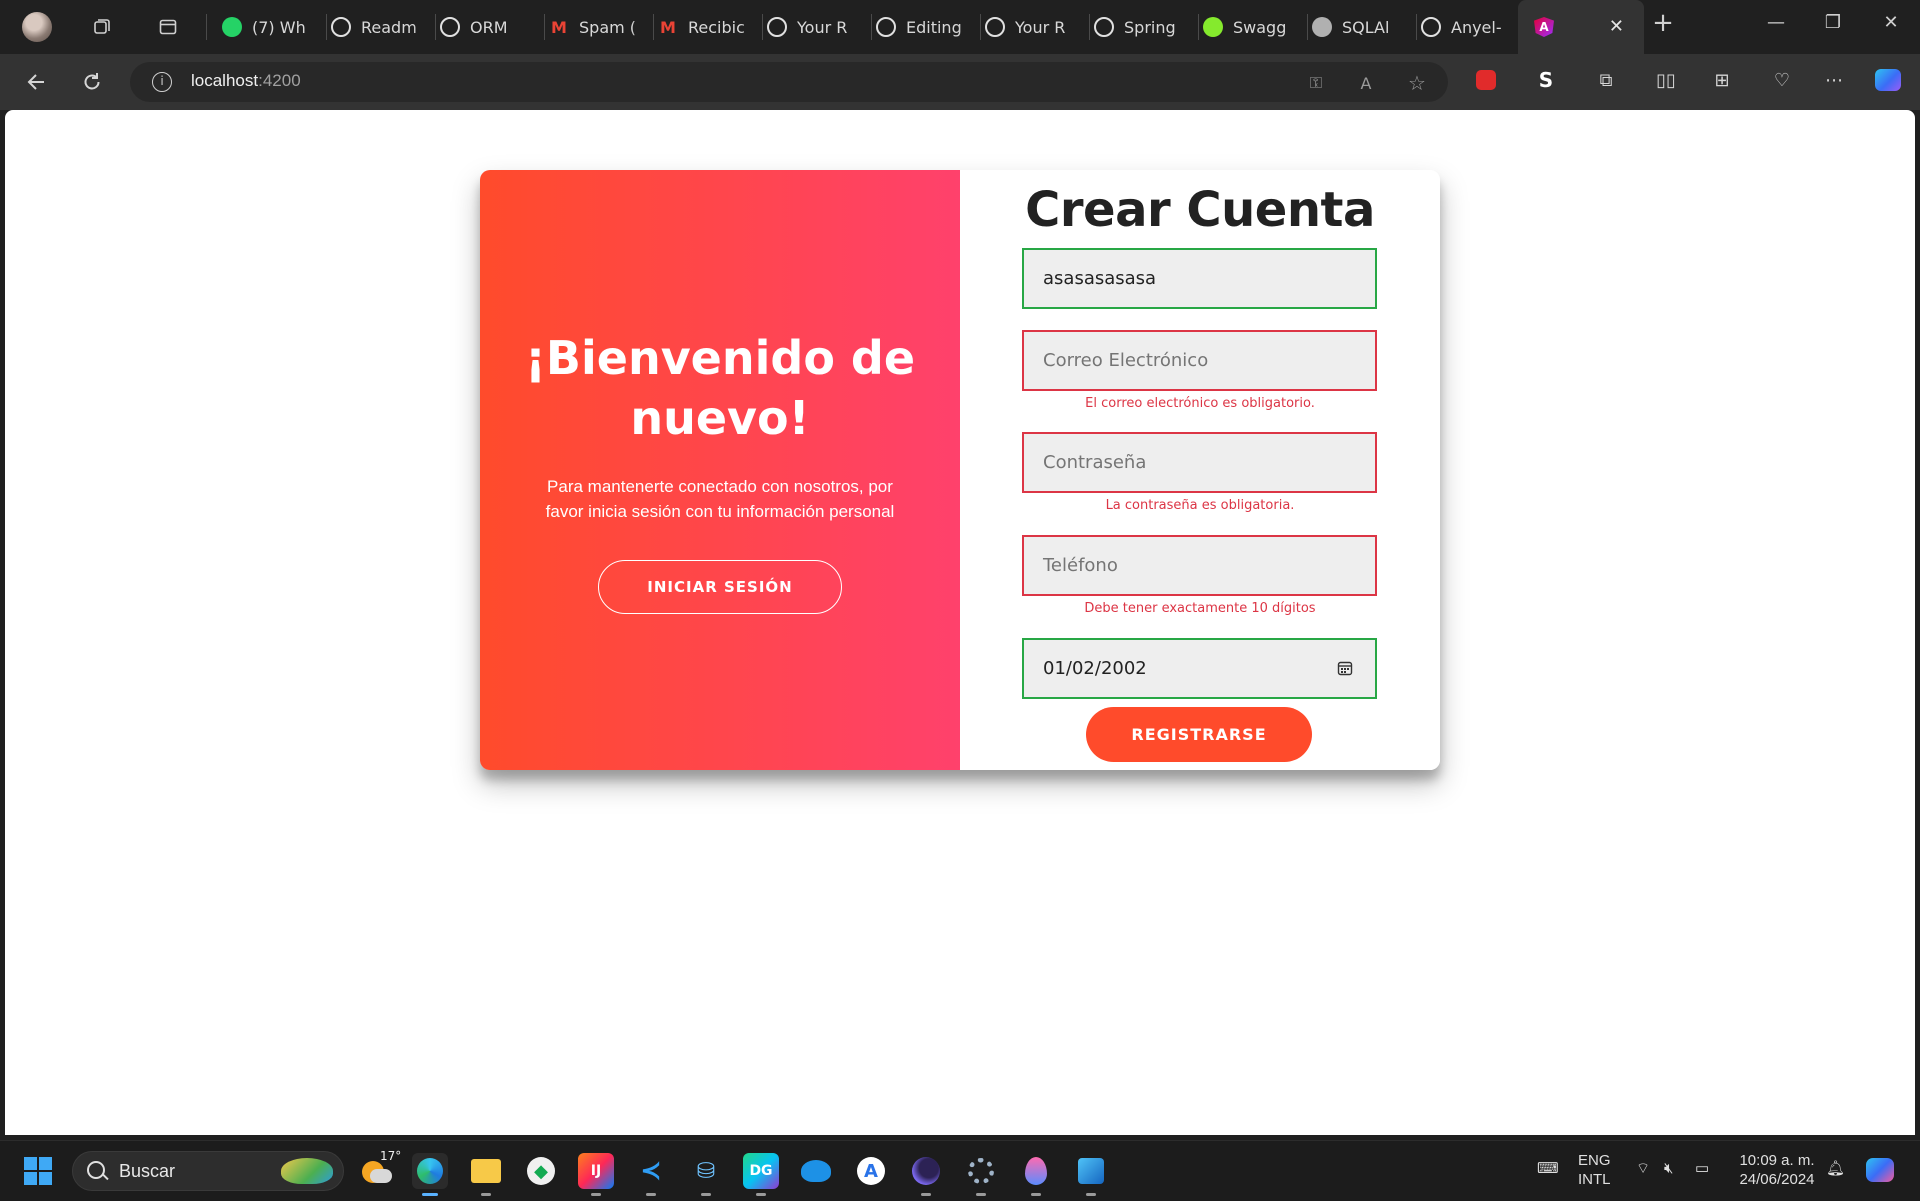 The image size is (1920, 1201). What do you see at coordinates (1366, 83) in the screenshot?
I see `read-aloud-icon: A` at bounding box center [1366, 83].